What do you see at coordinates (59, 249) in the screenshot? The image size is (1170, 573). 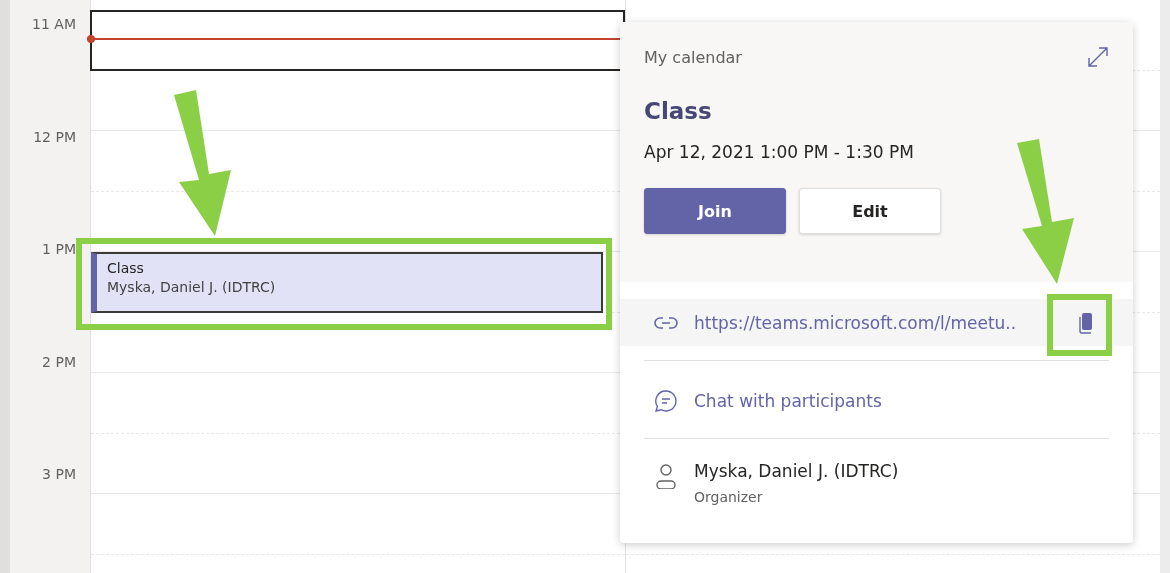 I see `time-label: 1 PM` at bounding box center [59, 249].